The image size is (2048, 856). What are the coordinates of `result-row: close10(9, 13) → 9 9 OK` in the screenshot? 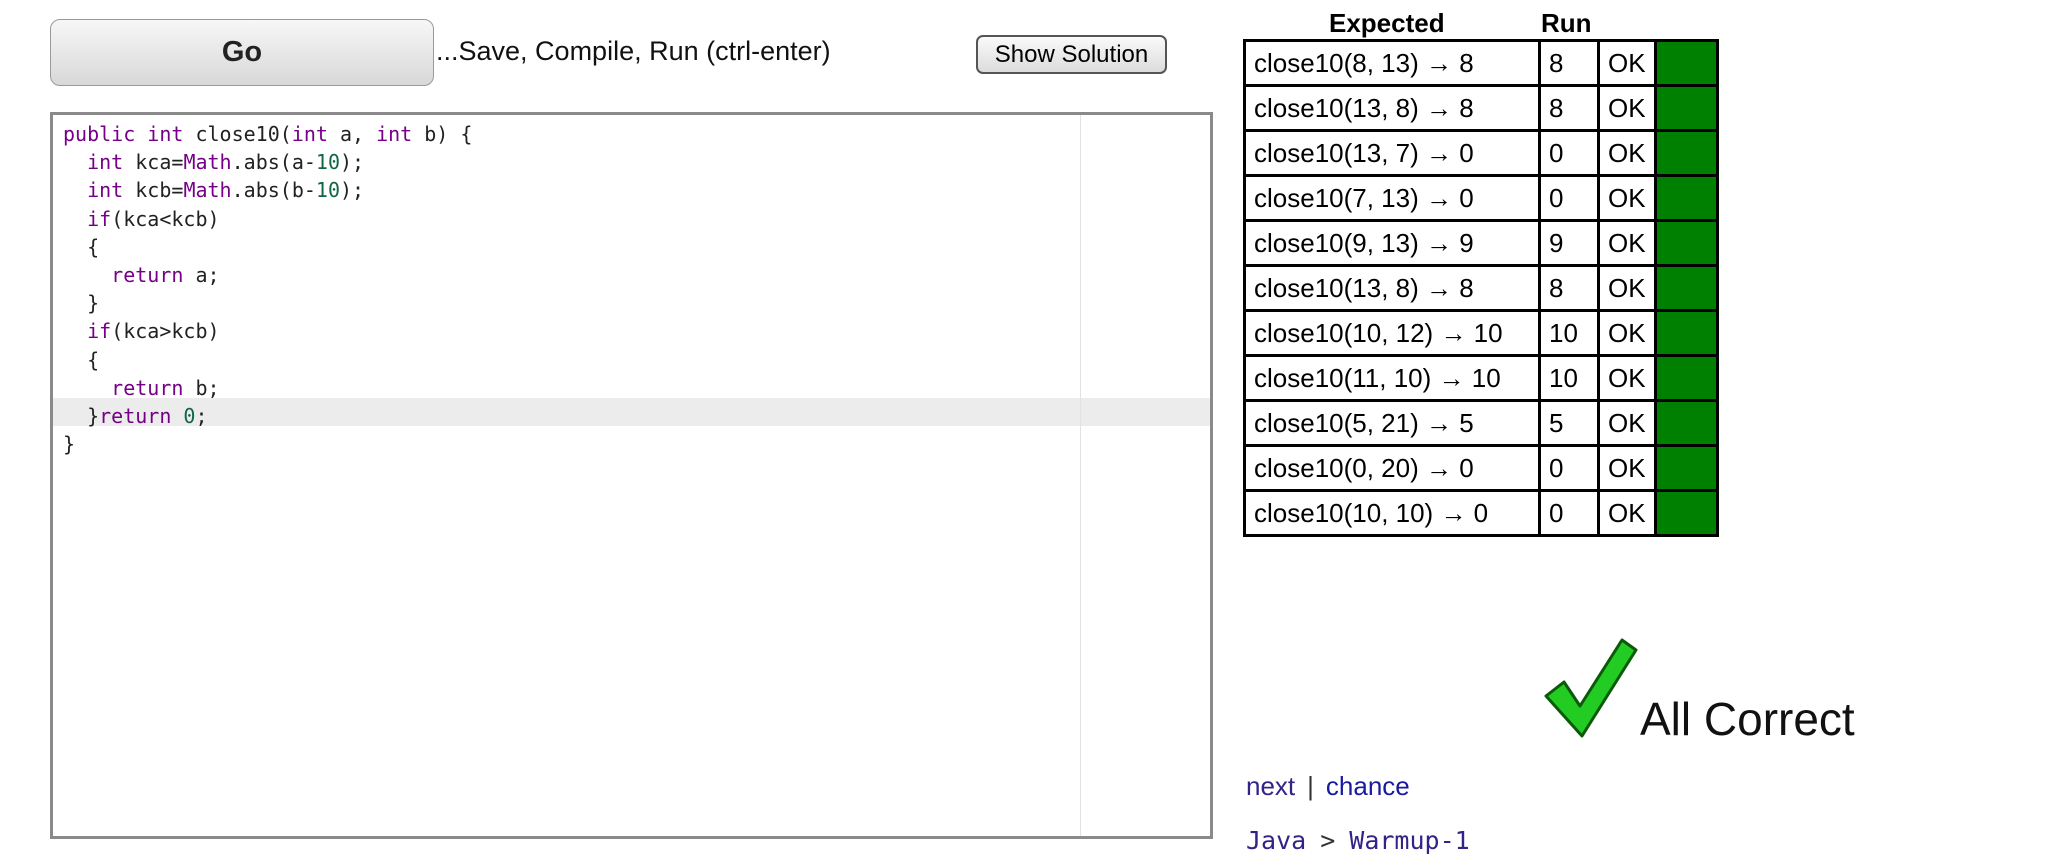 It's located at (1481, 243).